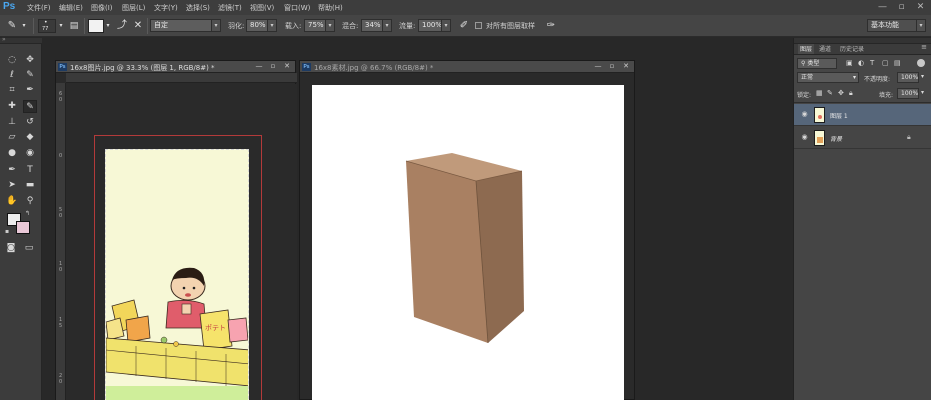 This screenshot has height=400, width=931. What do you see at coordinates (315, 25) in the screenshot?
I see `load-input: 75%` at bounding box center [315, 25].